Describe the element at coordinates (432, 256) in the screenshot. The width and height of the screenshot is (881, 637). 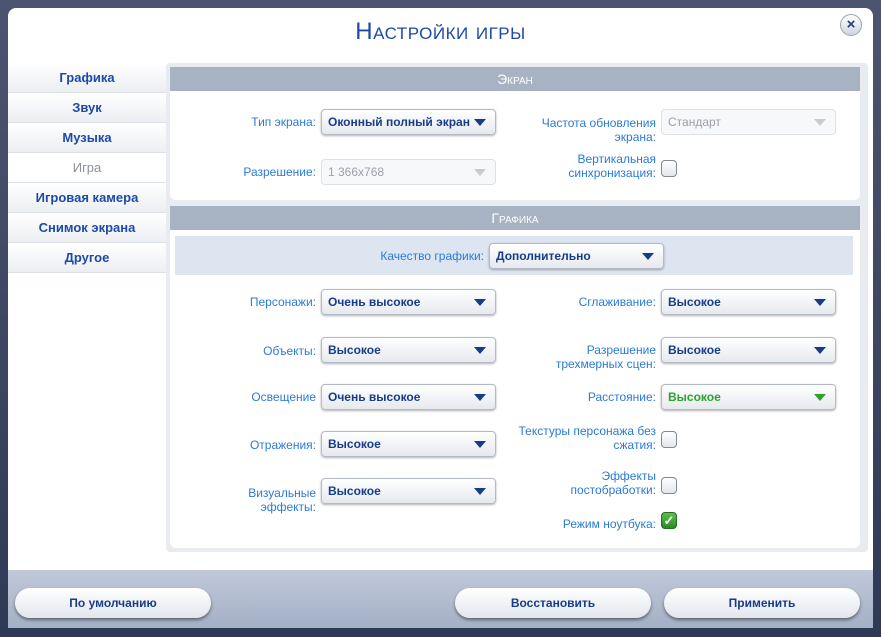
I see `quality-label: Качество графики:` at that location.